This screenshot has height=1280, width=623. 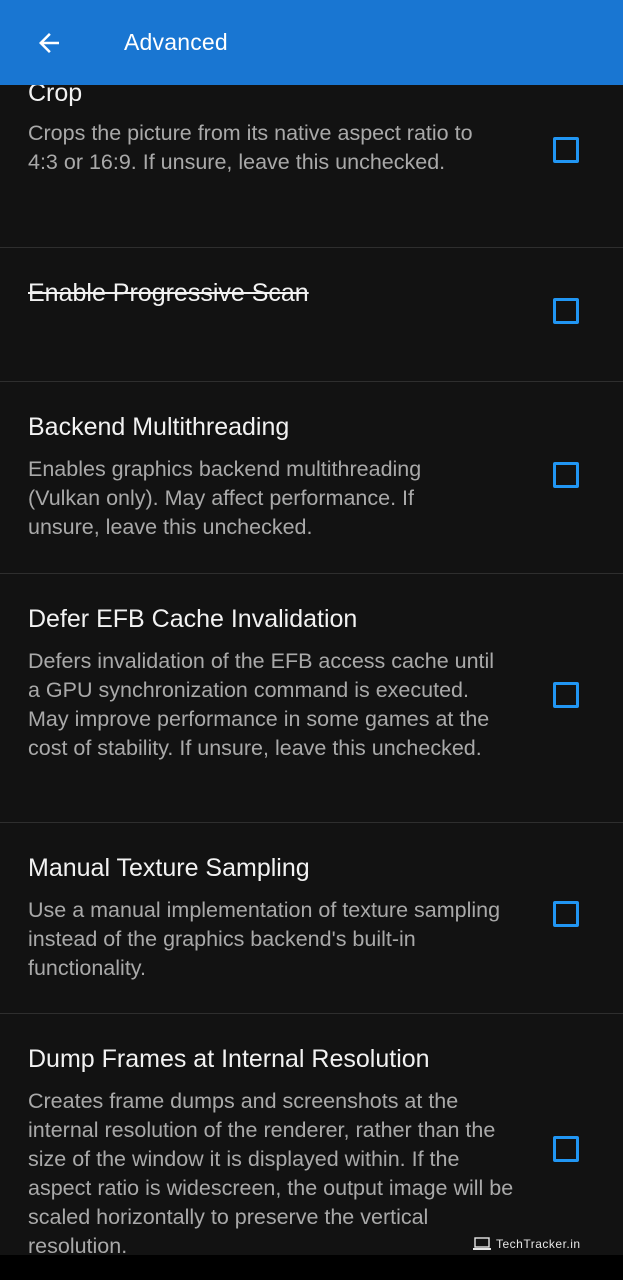 I want to click on setting-title: Dump Frames at Internal Resolution, so click(x=229, y=1059).